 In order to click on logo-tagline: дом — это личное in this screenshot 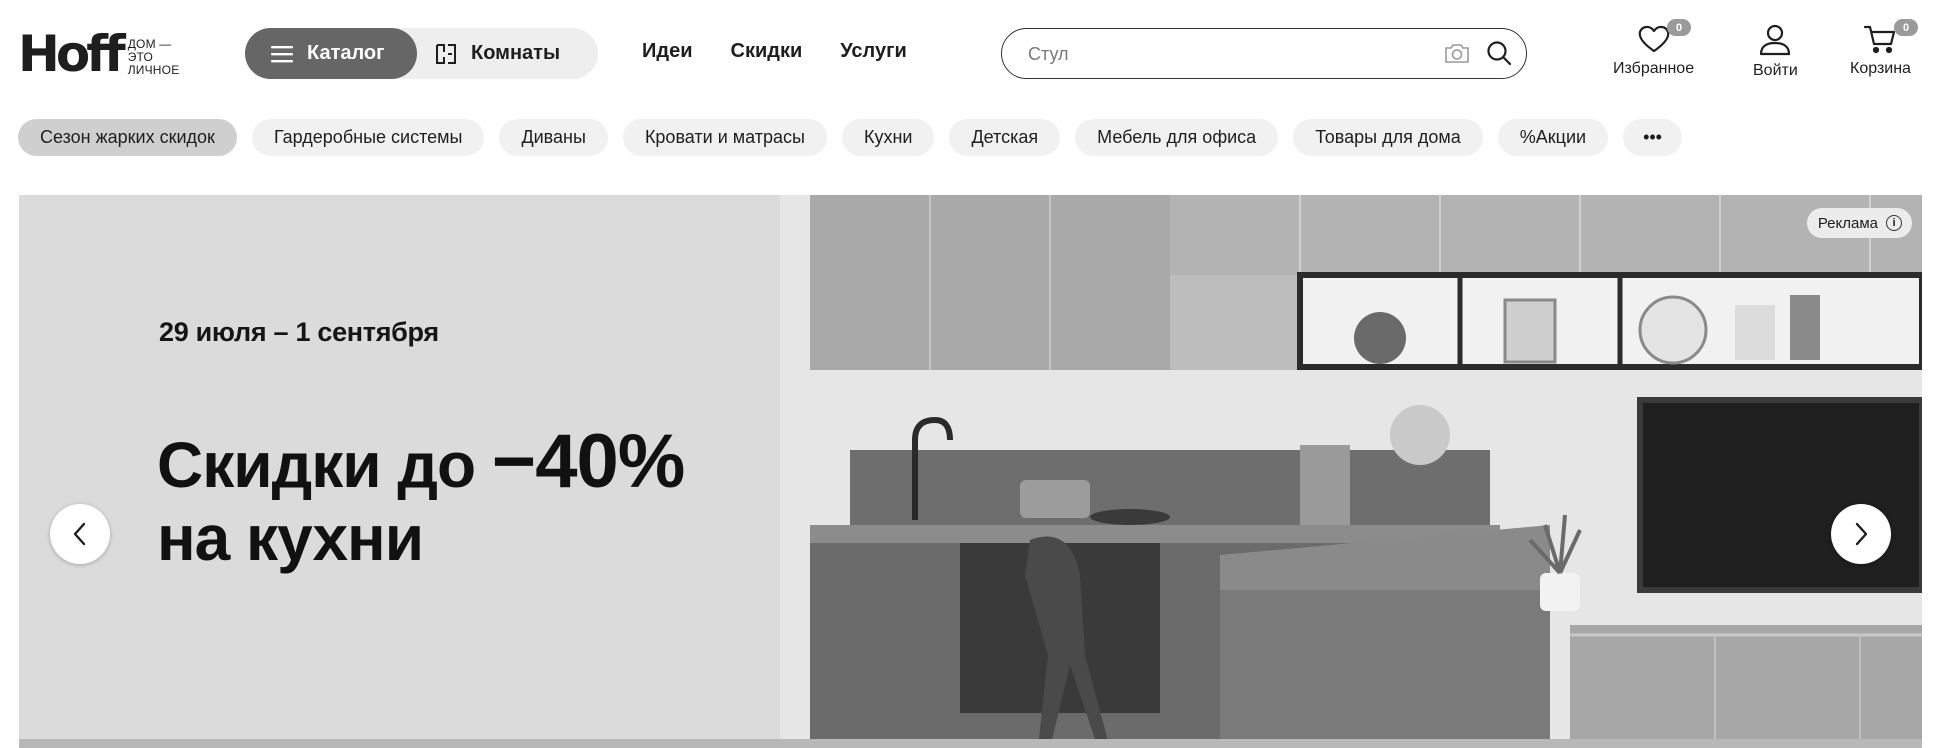, I will do `click(168, 57)`.